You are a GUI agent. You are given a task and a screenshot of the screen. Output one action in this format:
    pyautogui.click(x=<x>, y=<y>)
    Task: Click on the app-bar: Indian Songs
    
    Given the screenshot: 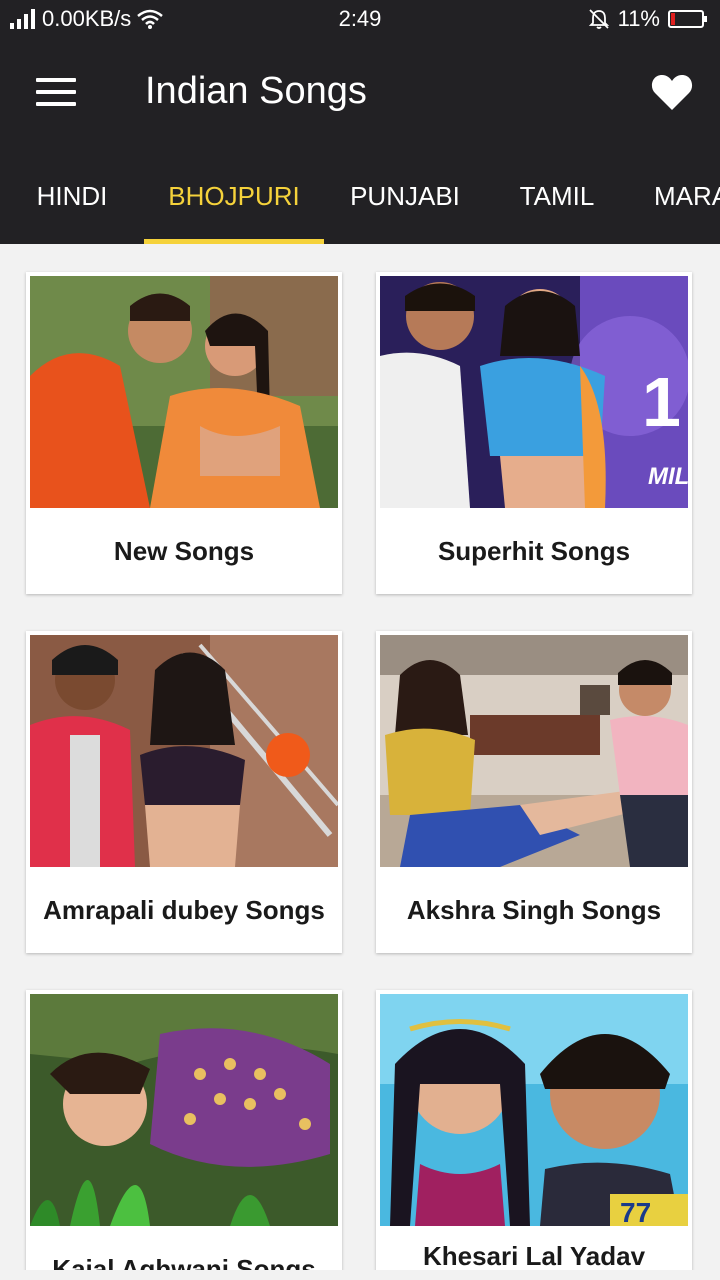 What is the action you would take?
    pyautogui.click(x=360, y=94)
    